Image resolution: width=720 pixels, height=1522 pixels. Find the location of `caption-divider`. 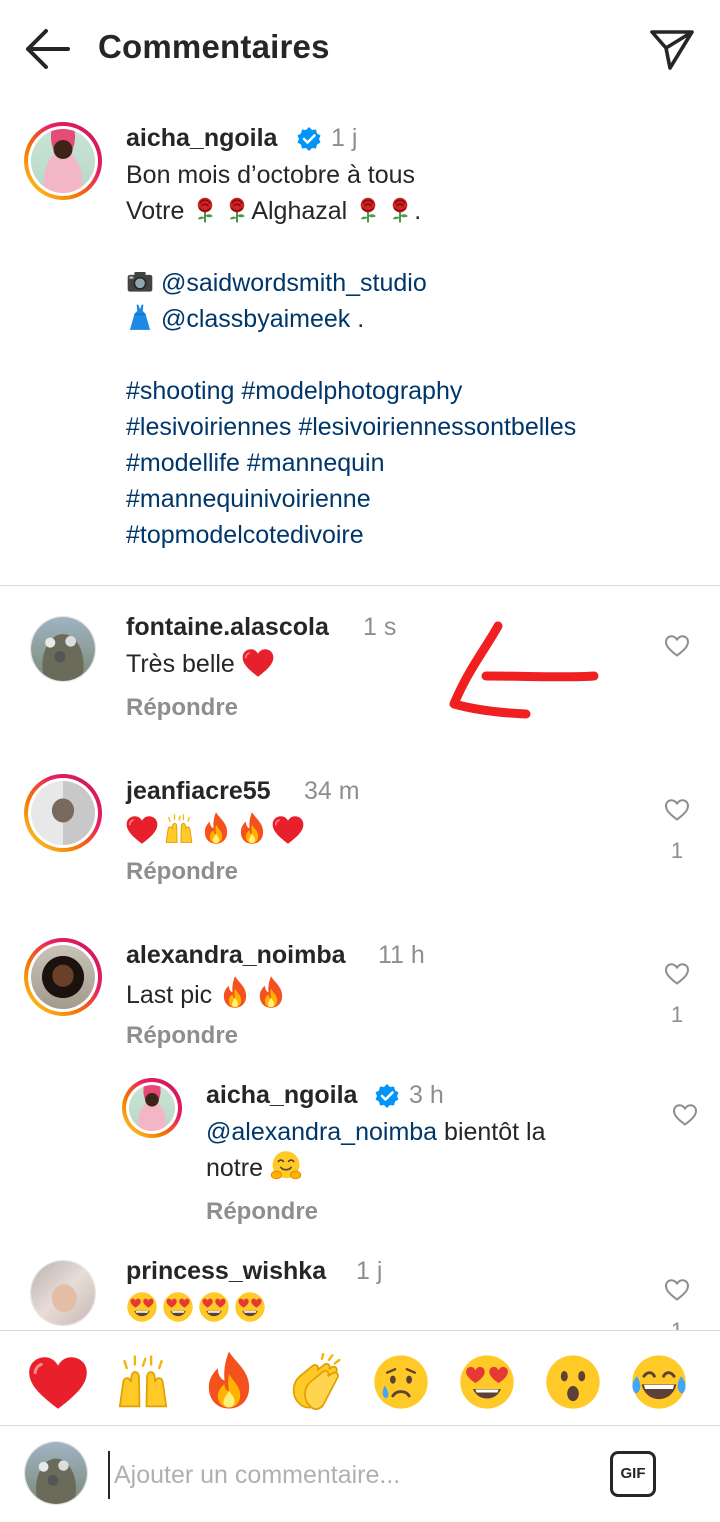

caption-divider is located at coordinates (360, 585).